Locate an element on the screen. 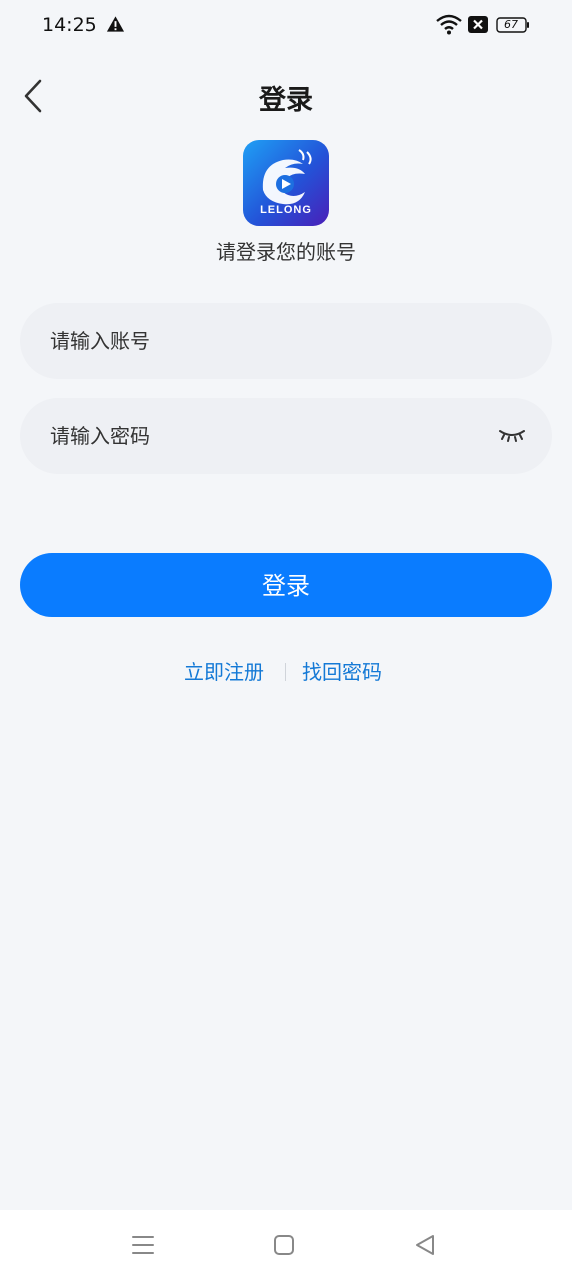 The width and height of the screenshot is (572, 1280). link-divider is located at coordinates (285, 672).